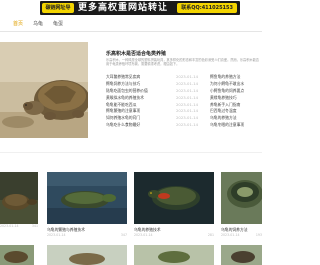  I want to click on section-divider, so click(131, 152).